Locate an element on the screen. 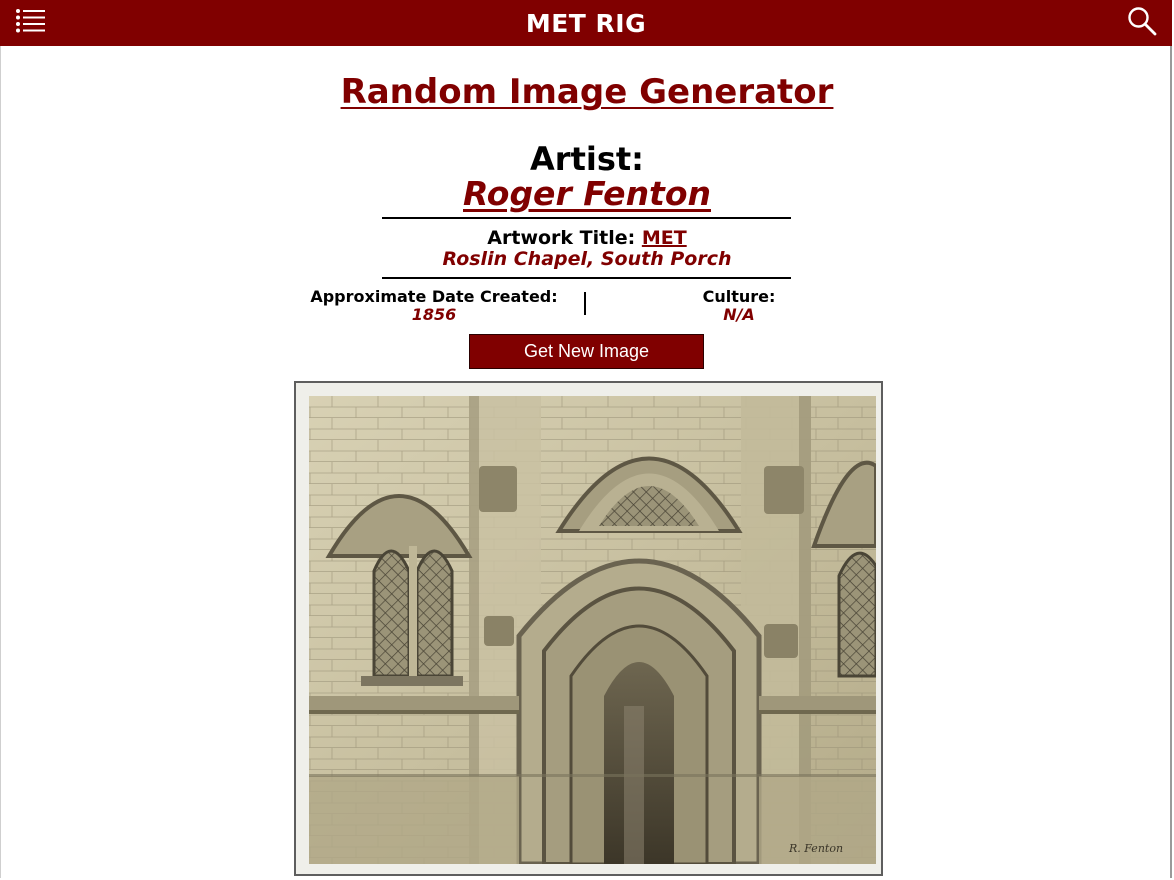 The height and width of the screenshot is (880, 1174). get-new-image-button: Get New Image is located at coordinates (586, 351).